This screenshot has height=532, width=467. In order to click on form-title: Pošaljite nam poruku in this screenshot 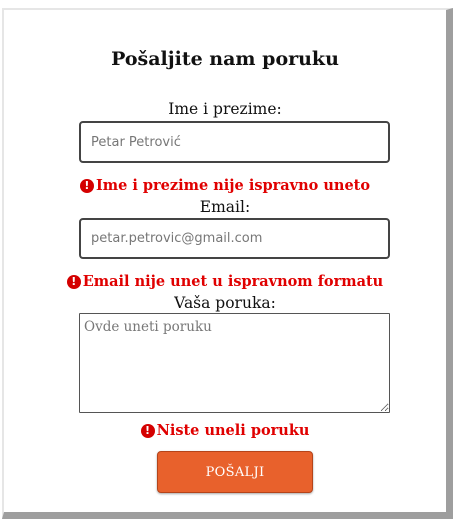, I will do `click(225, 59)`.